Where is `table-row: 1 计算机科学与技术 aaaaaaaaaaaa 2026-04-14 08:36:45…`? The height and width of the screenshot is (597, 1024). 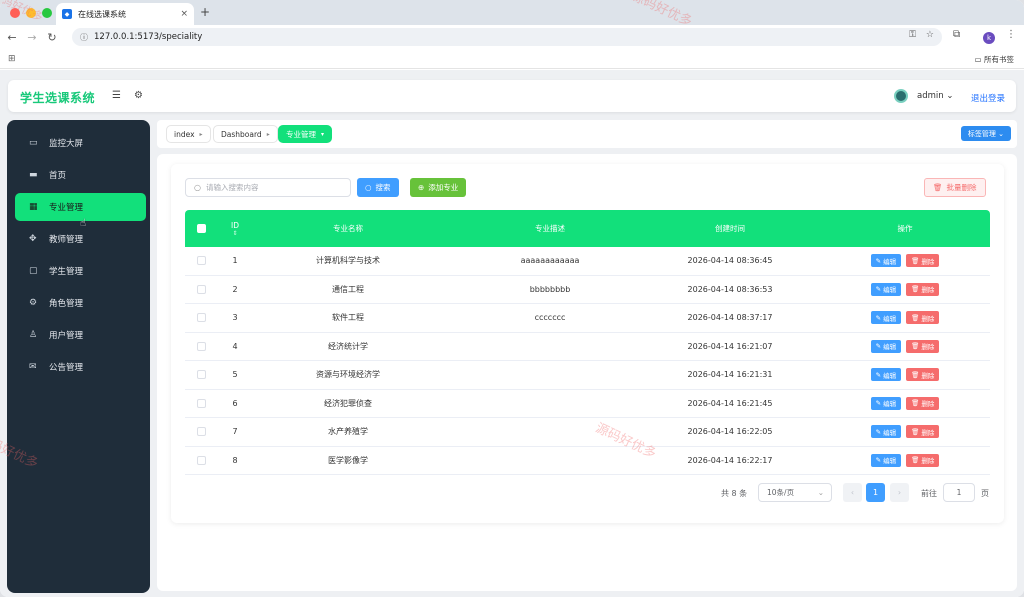
table-row: 1 计算机科学与技术 aaaaaaaaaaaa 2026-04-14 08:36:45… is located at coordinates (587, 261).